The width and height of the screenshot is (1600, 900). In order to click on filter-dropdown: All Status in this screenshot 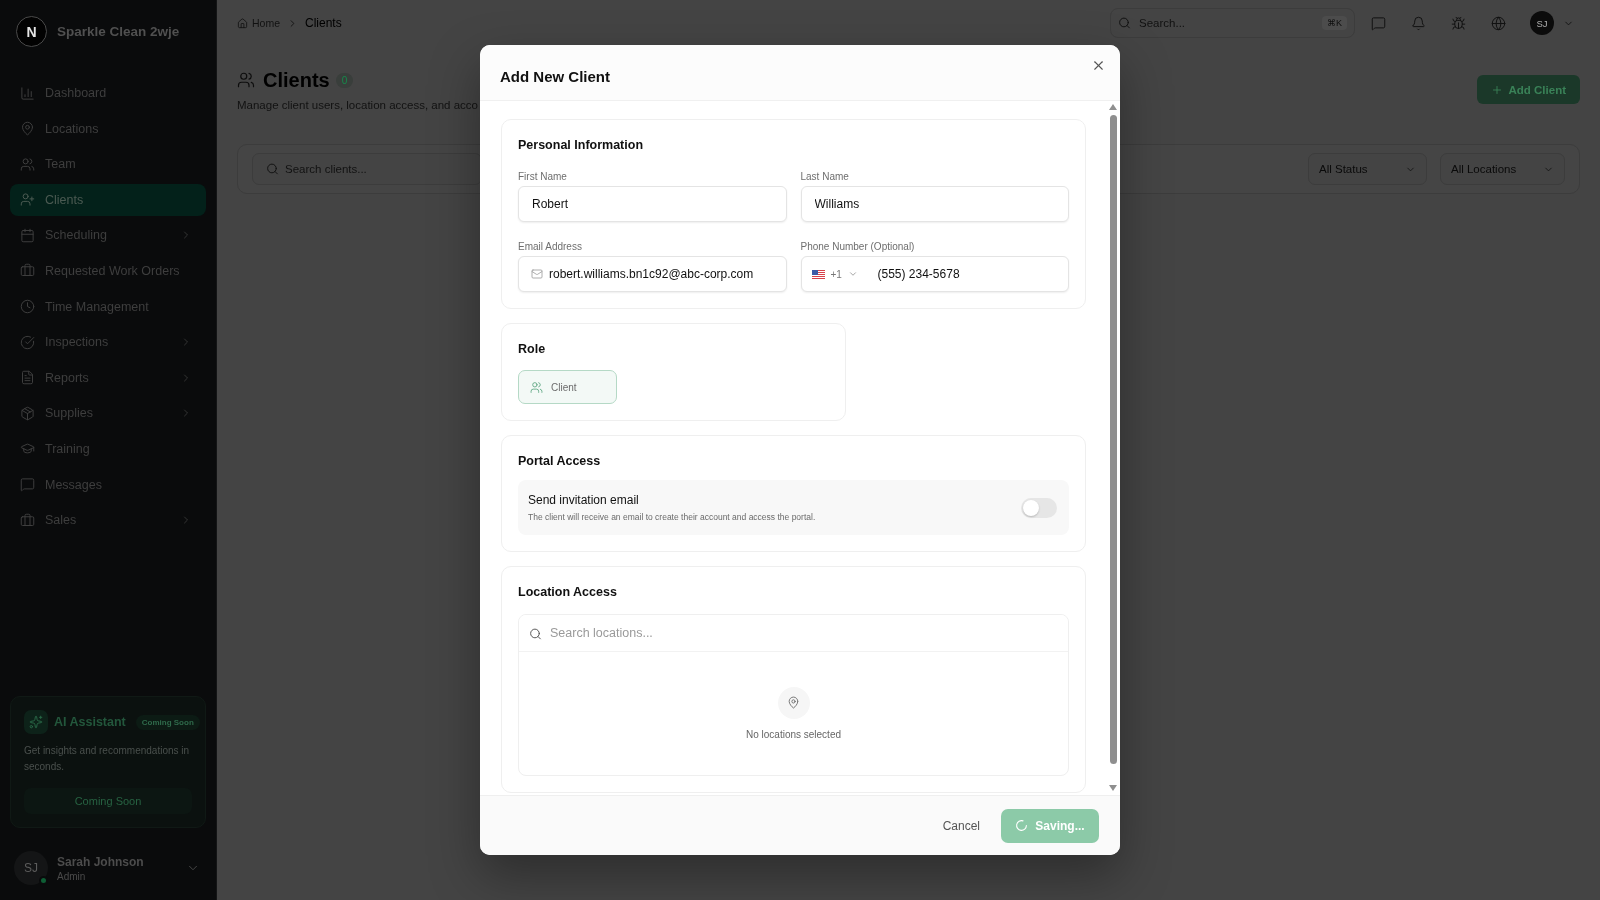, I will do `click(1367, 169)`.